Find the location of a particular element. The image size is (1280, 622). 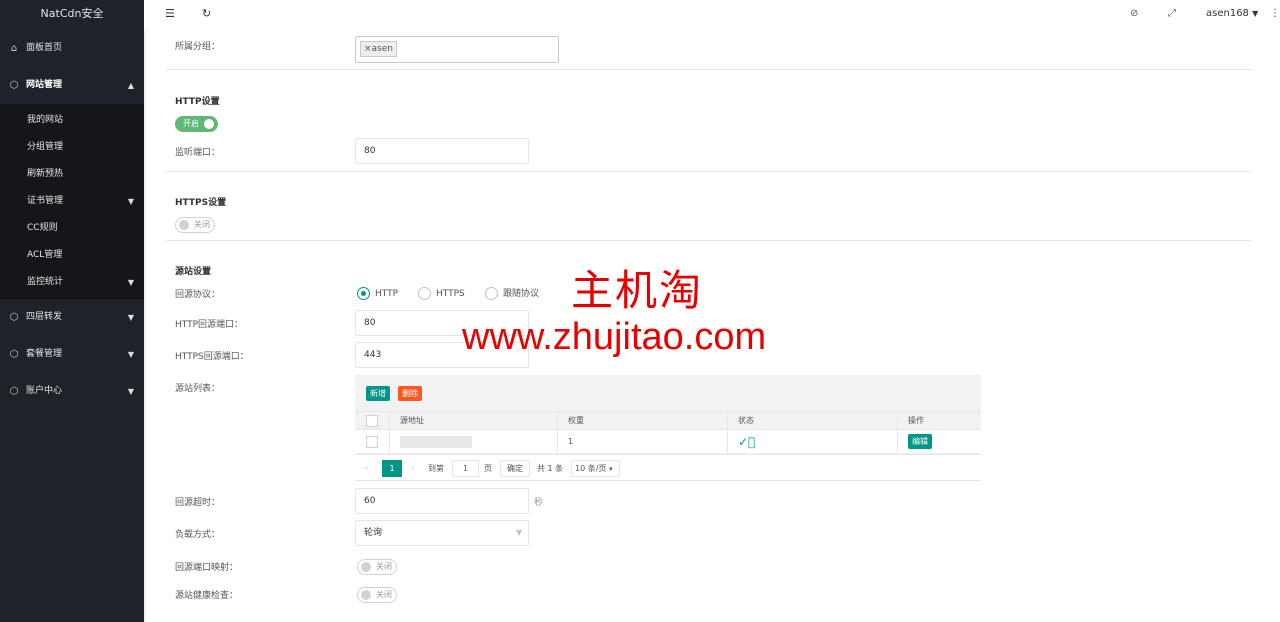

app-logo: NatCdn安全 is located at coordinates (72, 15).